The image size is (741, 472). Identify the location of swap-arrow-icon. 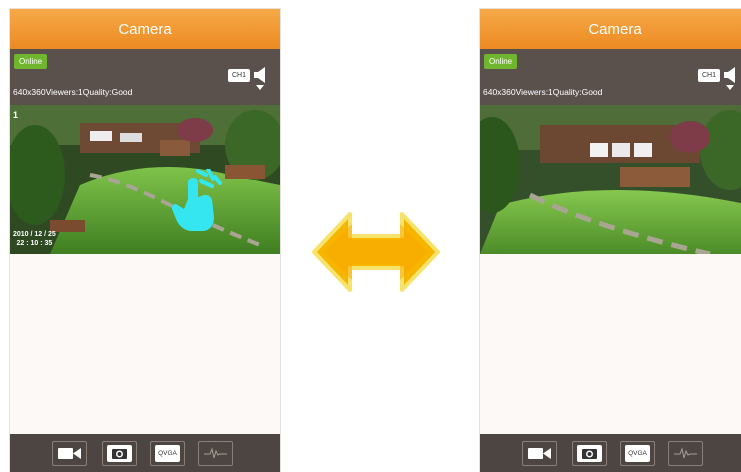
(376, 252).